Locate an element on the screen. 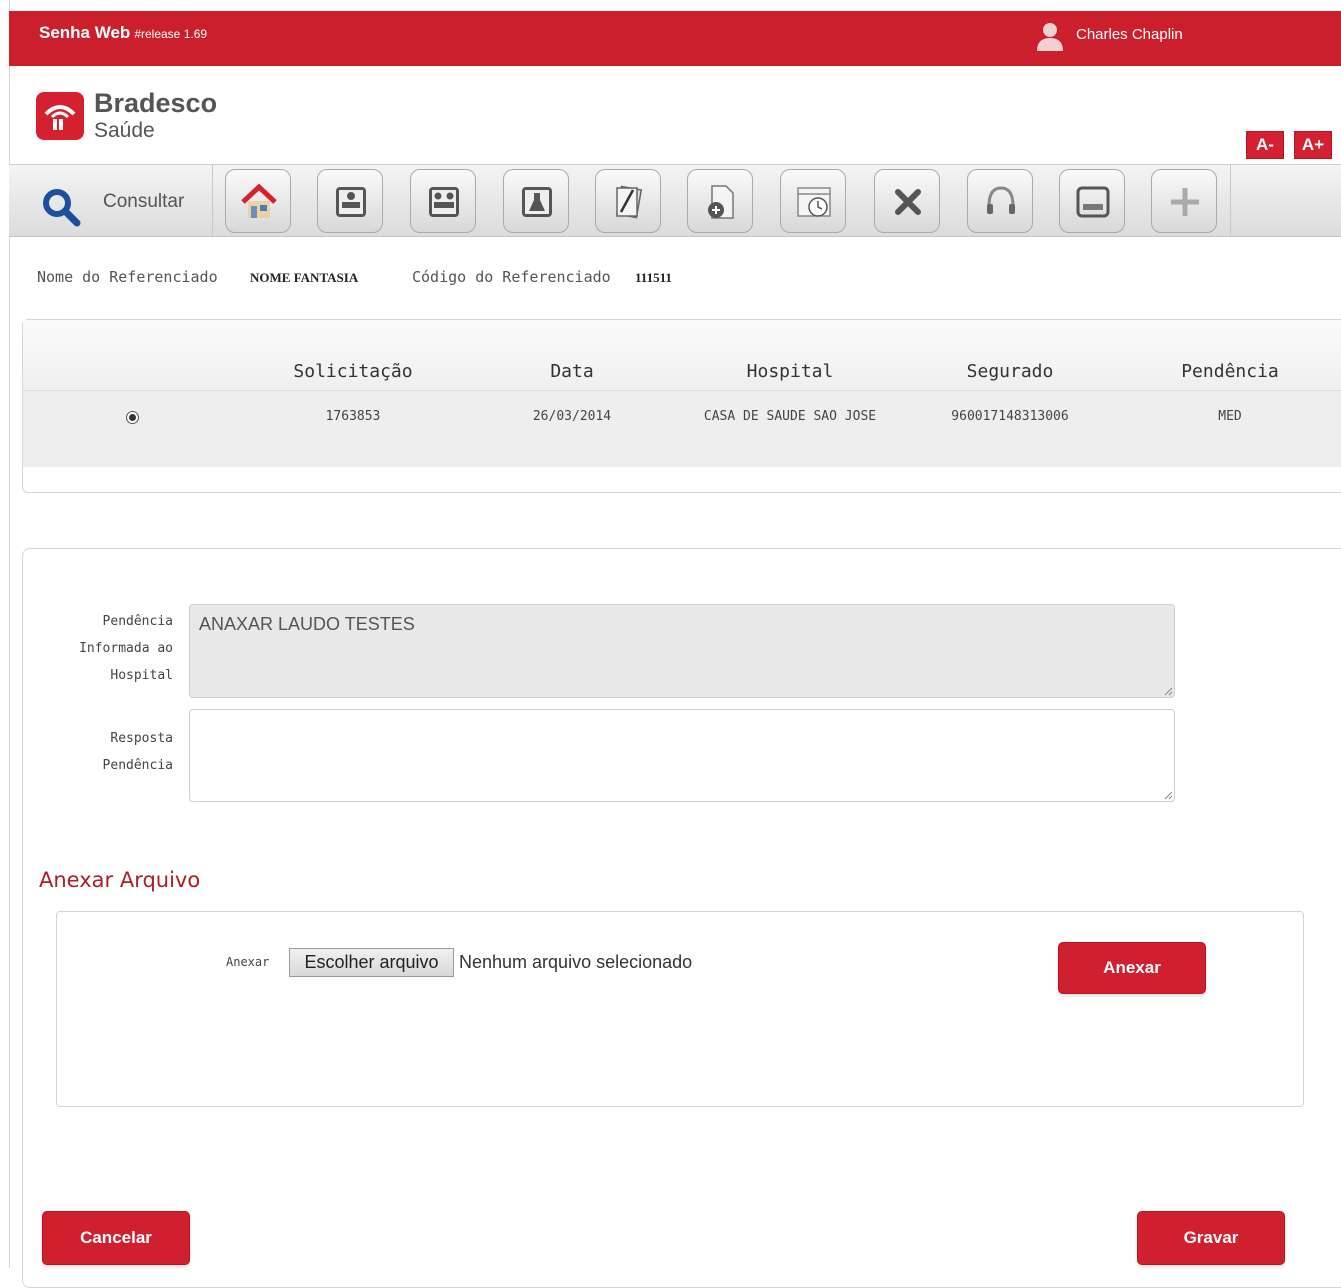 The image size is (1341, 1288). resposta-pendencia-label: Resposta Pendência is located at coordinates (137, 752).